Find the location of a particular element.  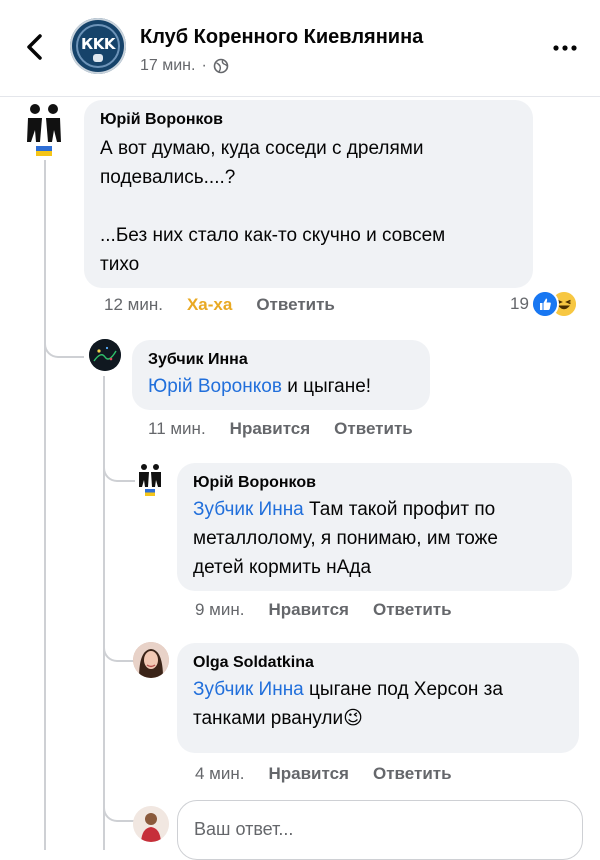

more-options-icon is located at coordinates (565, 48).